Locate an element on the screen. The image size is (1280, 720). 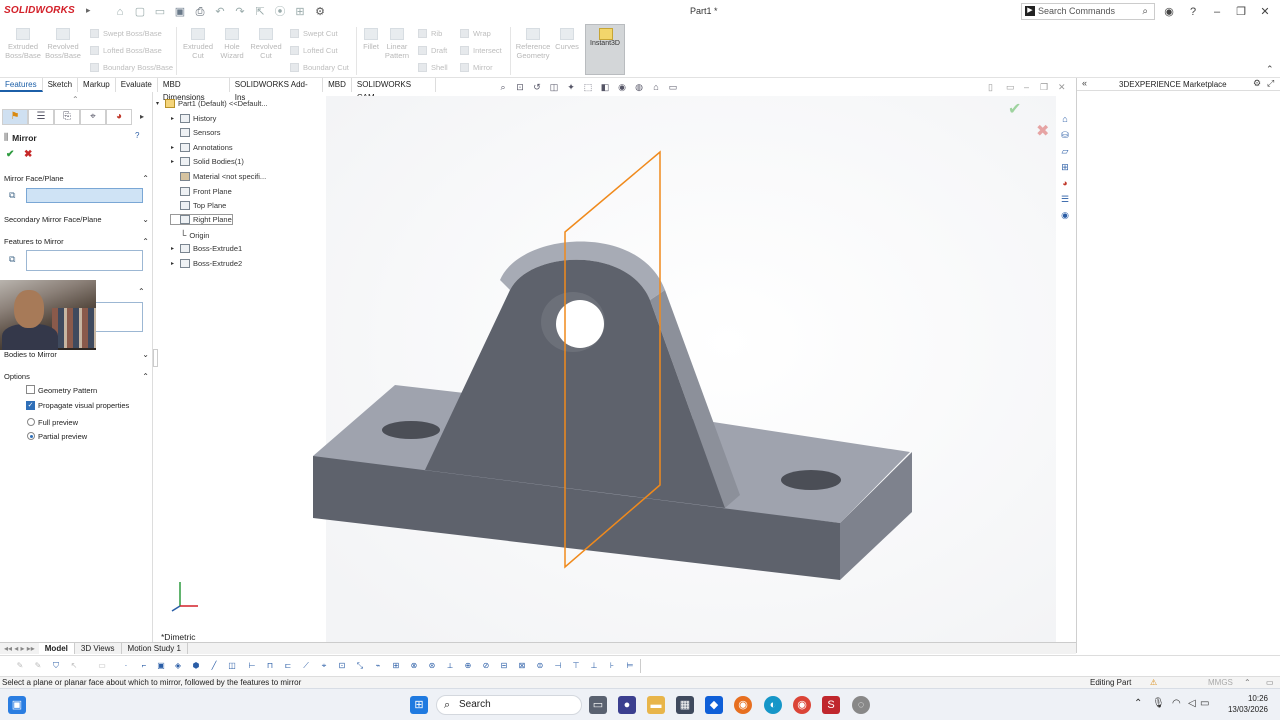
tool-icon-20: ⊘ is located at coordinates (486, 666).